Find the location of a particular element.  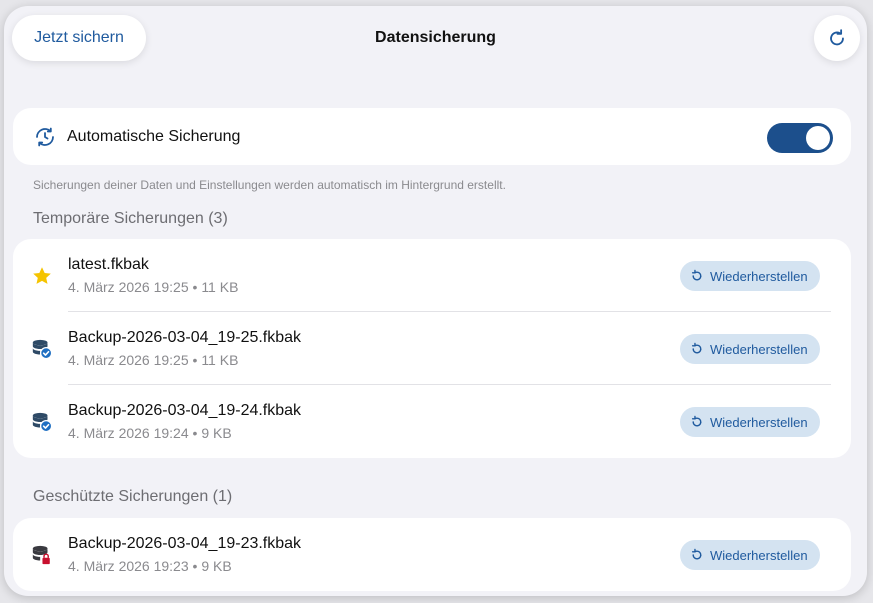

file-name: Backup-2026-03-04_19-23.fkbak is located at coordinates (185, 543).